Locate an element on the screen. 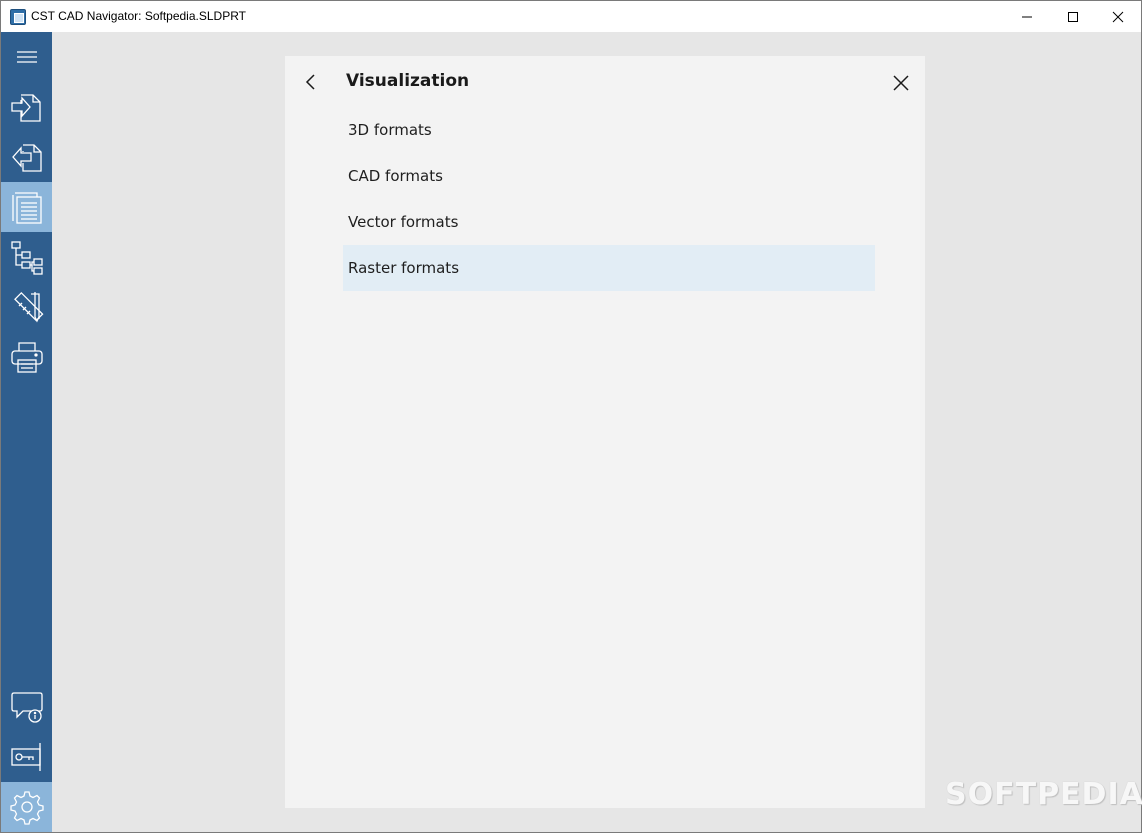 Image resolution: width=1142 pixels, height=833 pixels. license-button is located at coordinates (26, 757).